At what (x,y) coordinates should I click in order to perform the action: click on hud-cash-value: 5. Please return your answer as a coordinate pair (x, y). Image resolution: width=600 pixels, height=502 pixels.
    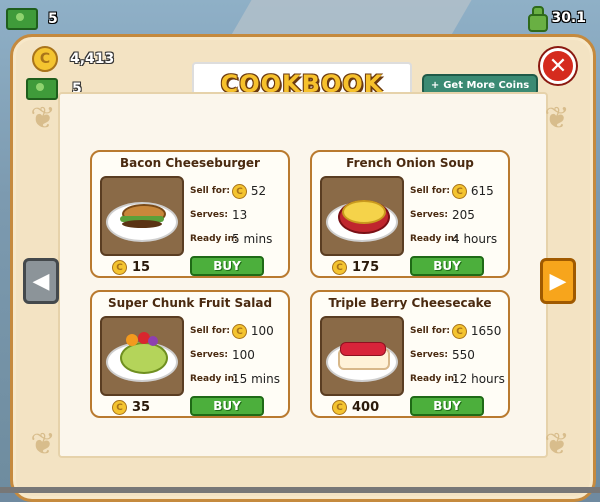
    Looking at the image, I should click on (53, 19).